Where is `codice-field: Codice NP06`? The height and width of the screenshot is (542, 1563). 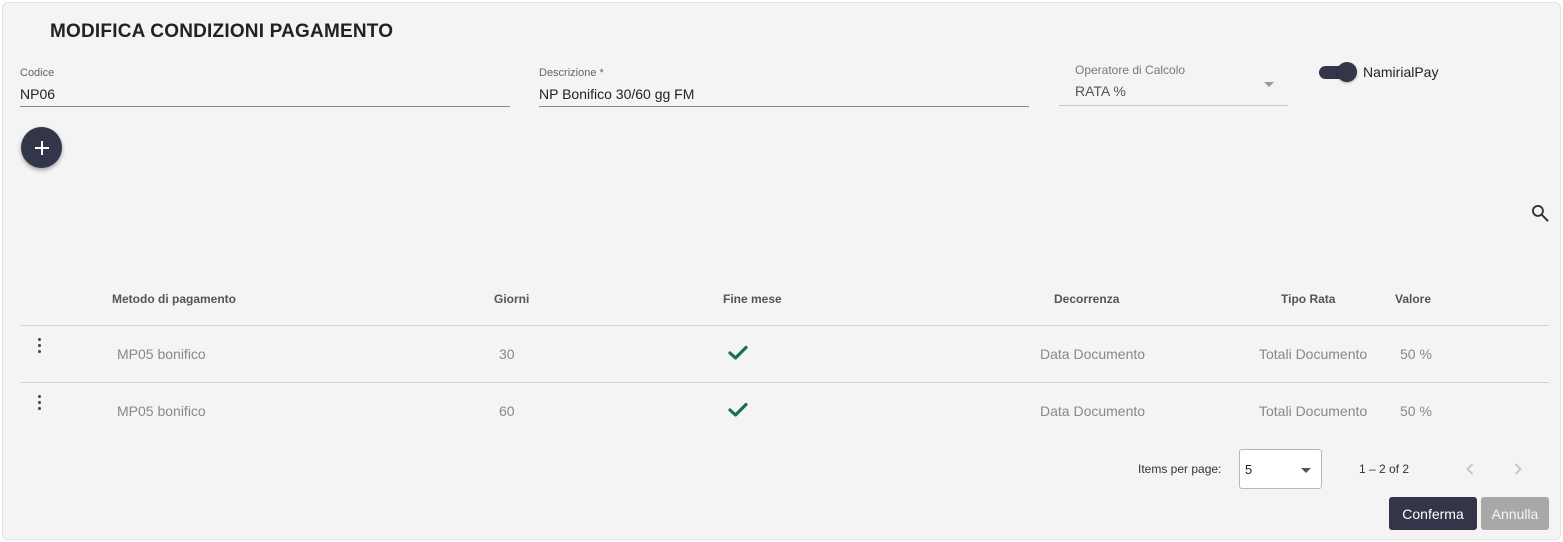
codice-field: Codice NP06 is located at coordinates (265, 87).